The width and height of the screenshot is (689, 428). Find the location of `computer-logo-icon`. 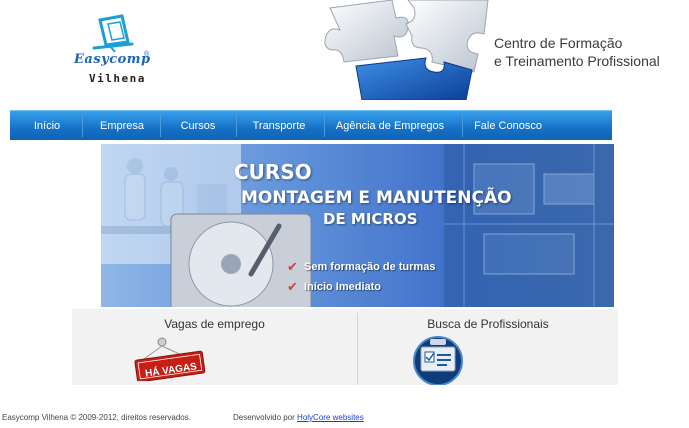

computer-logo-icon is located at coordinates (113, 33).